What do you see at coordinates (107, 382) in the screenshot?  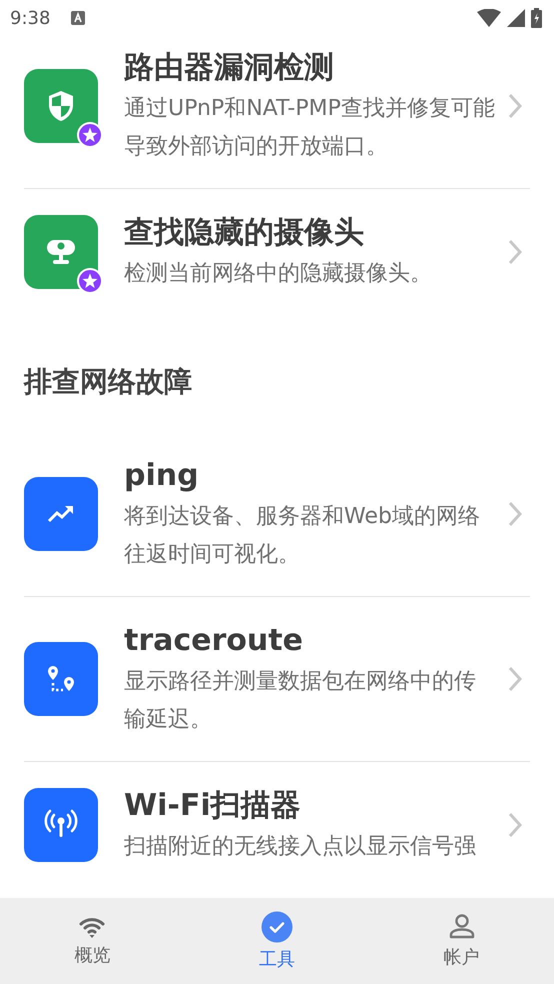 I see `section-heading: 排查网络故障` at bounding box center [107, 382].